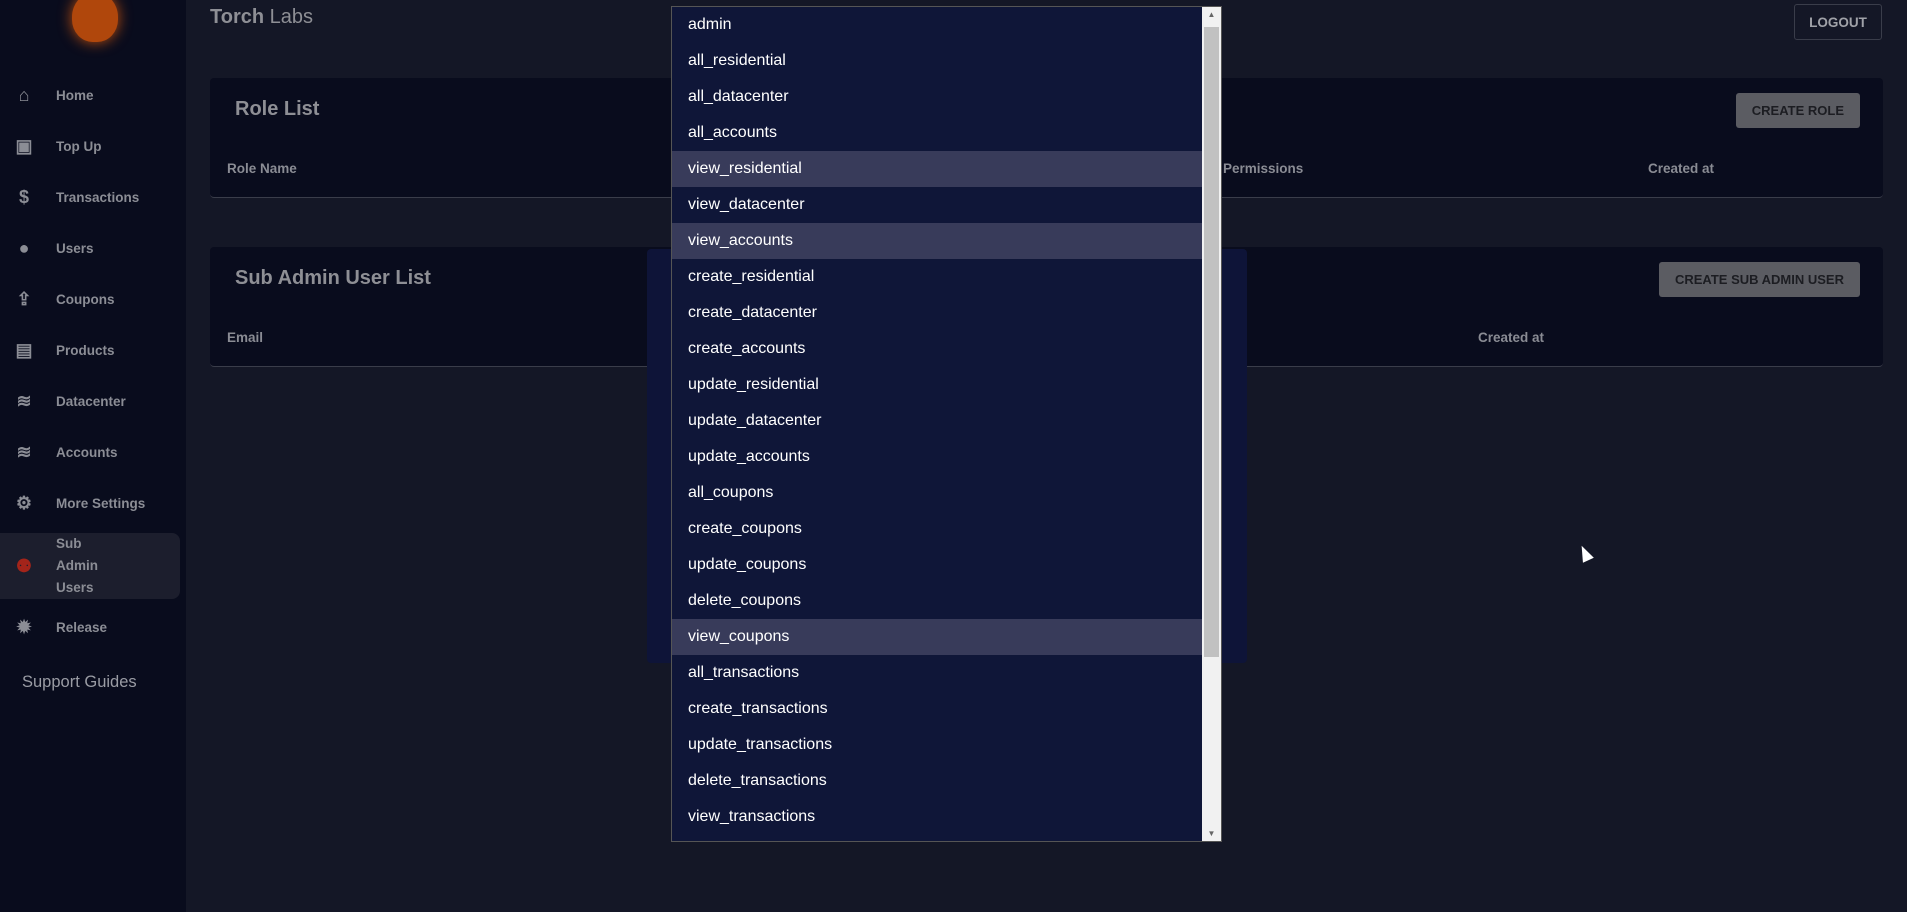 This screenshot has height=912, width=1907. I want to click on dropdown-option: all_residential, so click(938, 61).